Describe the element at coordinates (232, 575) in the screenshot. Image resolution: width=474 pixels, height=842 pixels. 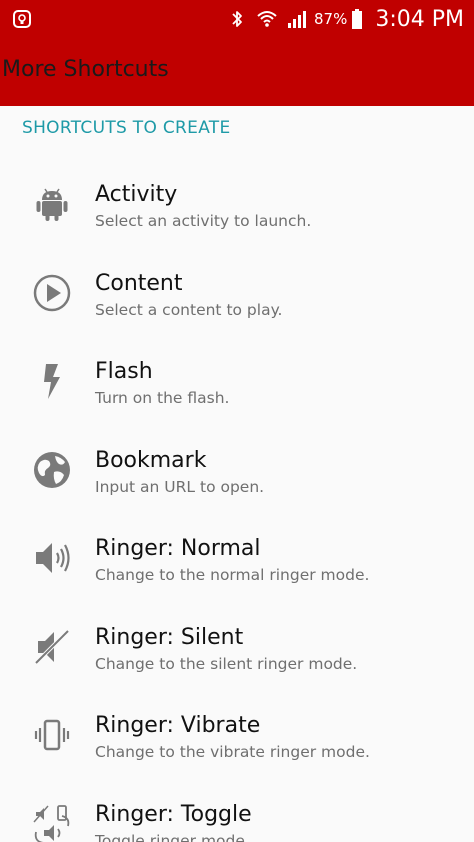
I see `item-description: Change to the normal ringer mode.` at that location.